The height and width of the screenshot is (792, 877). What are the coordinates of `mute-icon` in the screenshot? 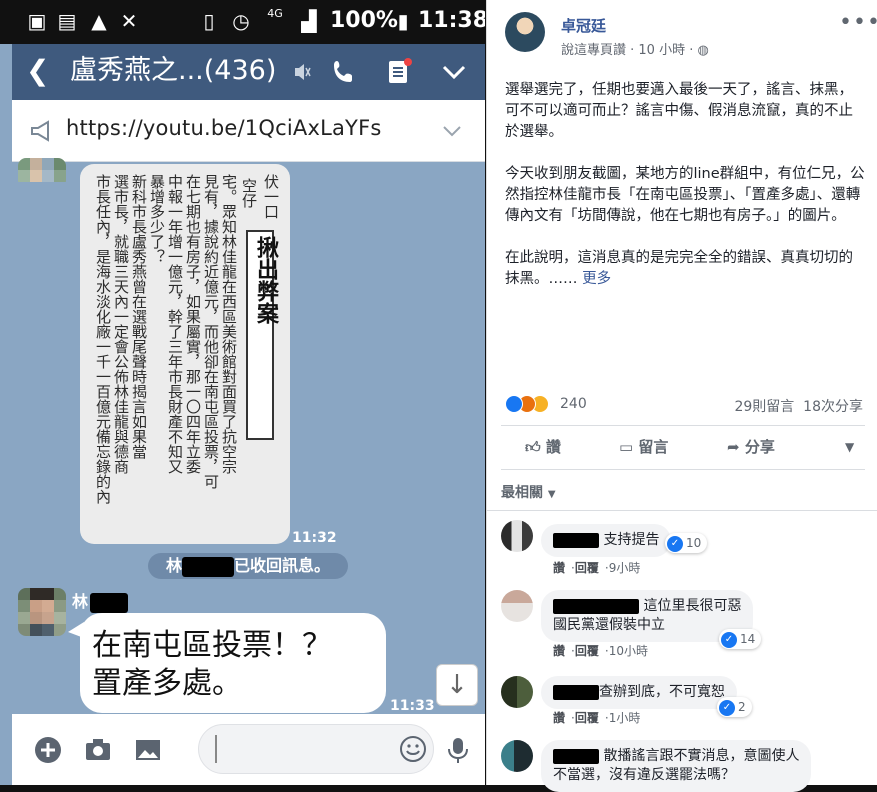 It's located at (303, 72).